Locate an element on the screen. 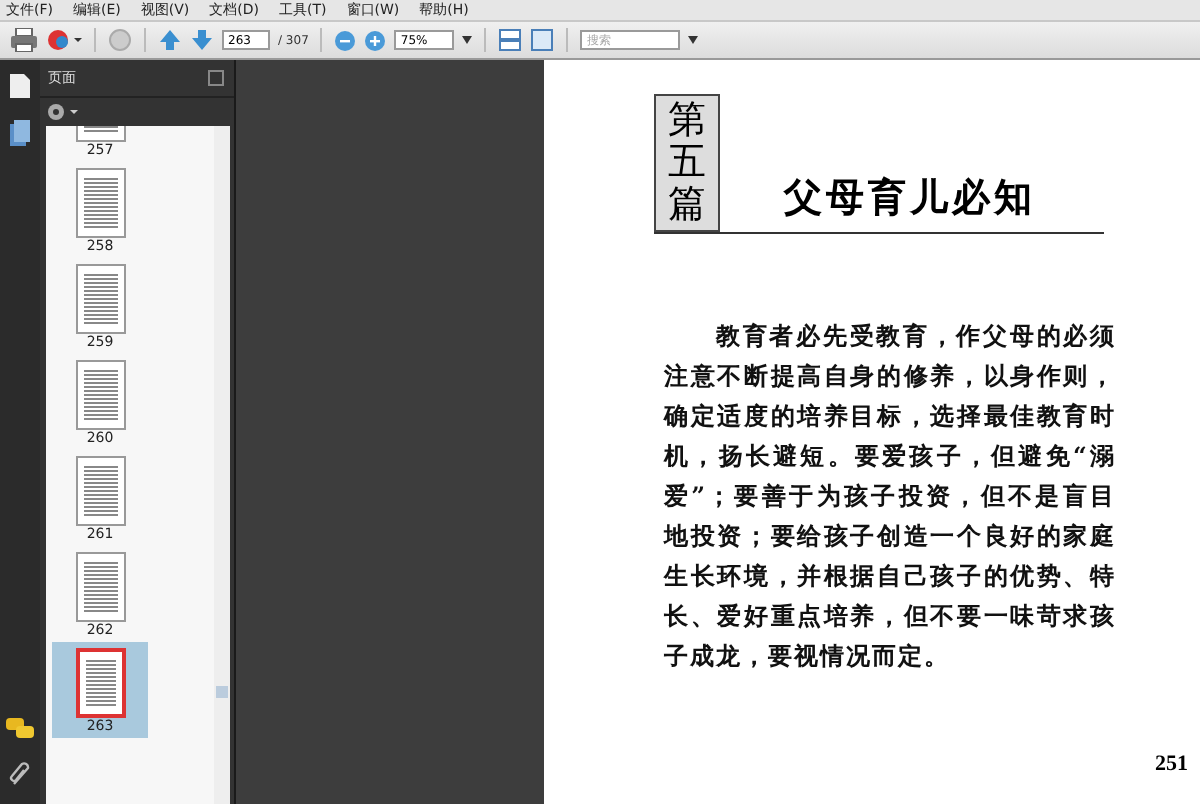  comments-icon is located at coordinates (20, 729).